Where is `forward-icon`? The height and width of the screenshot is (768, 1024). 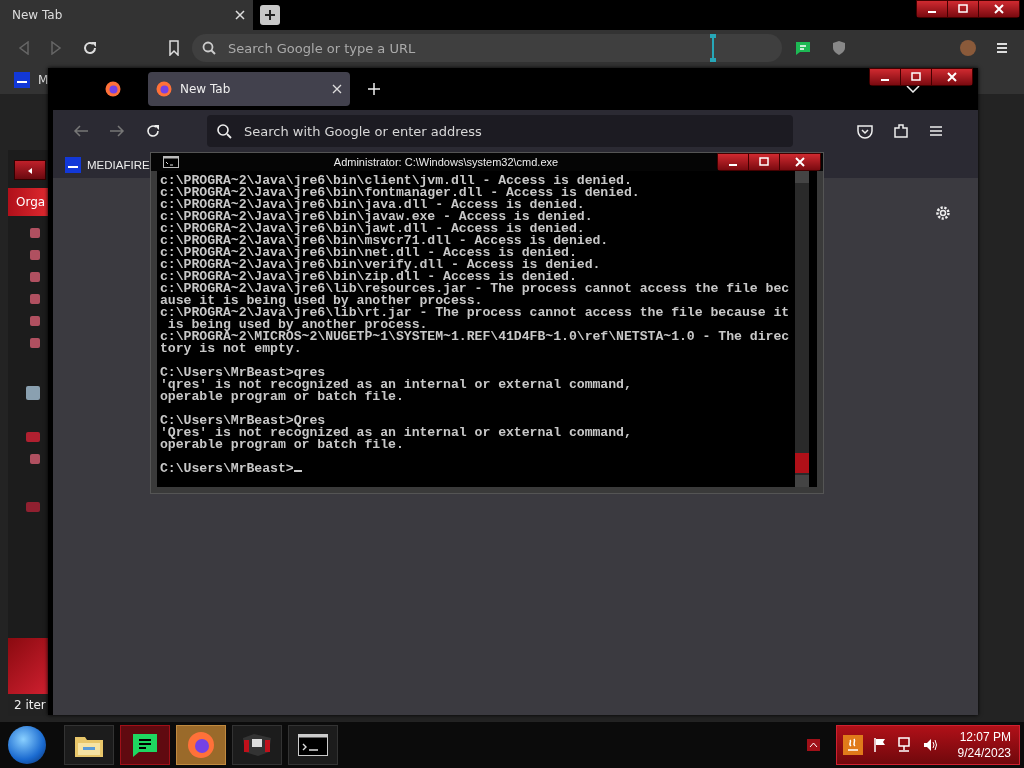
forward-icon is located at coordinates (117, 131).